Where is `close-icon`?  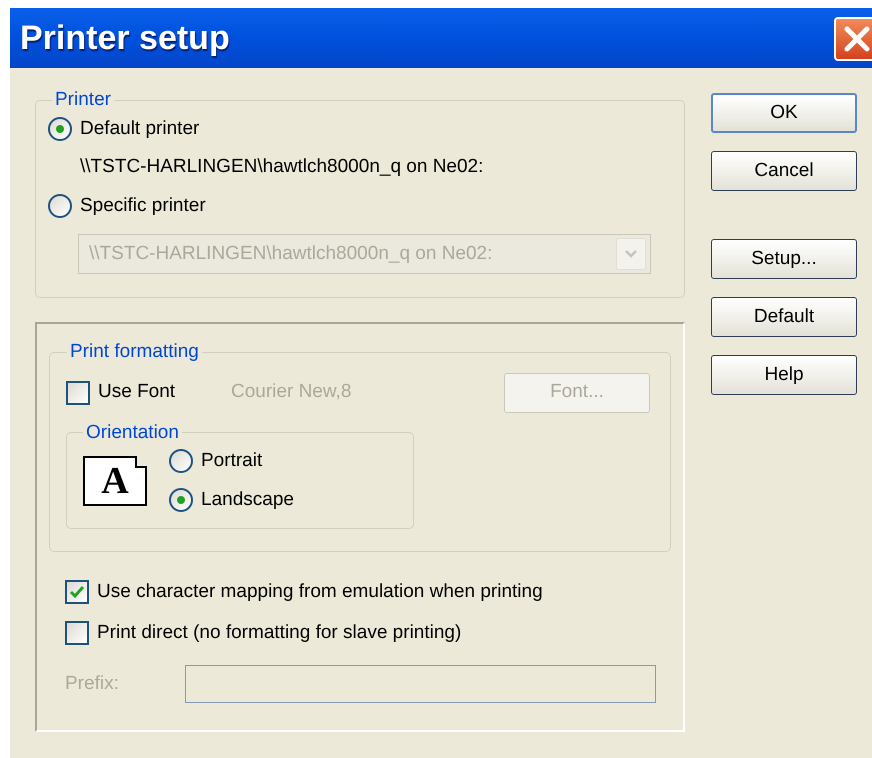 close-icon is located at coordinates (857, 39).